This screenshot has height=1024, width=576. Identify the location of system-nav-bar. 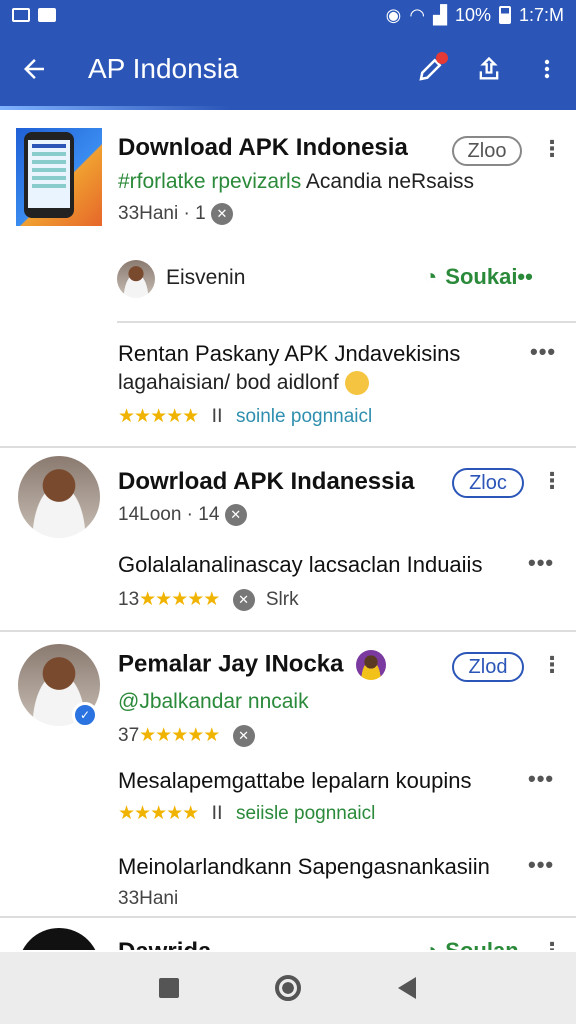
(288, 988).